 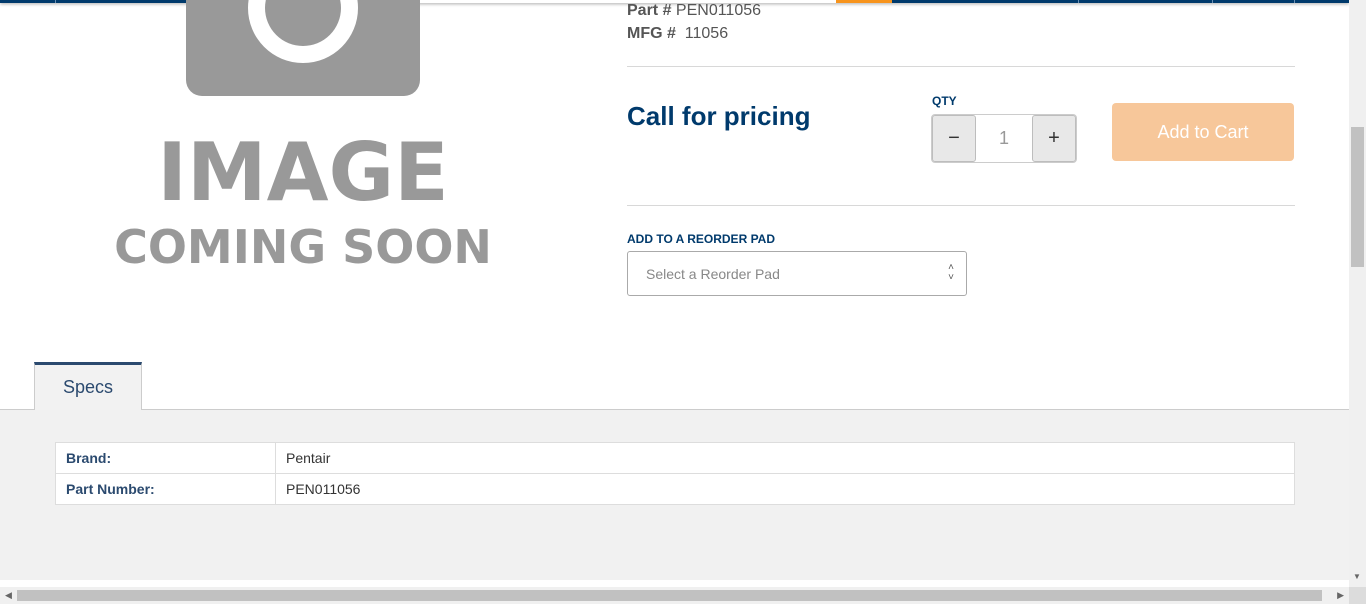 What do you see at coordinates (303, 247) in the screenshot?
I see `image-placeholder-line2: COMING SOON` at bounding box center [303, 247].